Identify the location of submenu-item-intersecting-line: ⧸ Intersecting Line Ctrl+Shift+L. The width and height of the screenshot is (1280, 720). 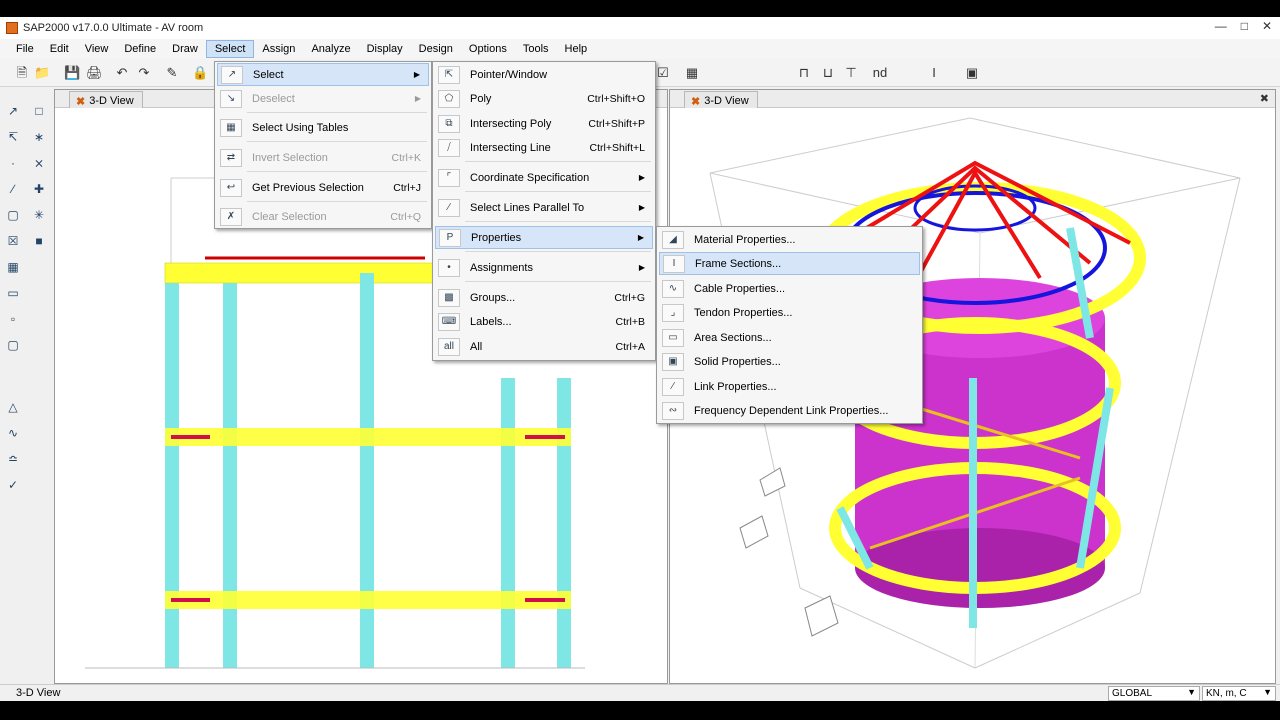
(544, 147).